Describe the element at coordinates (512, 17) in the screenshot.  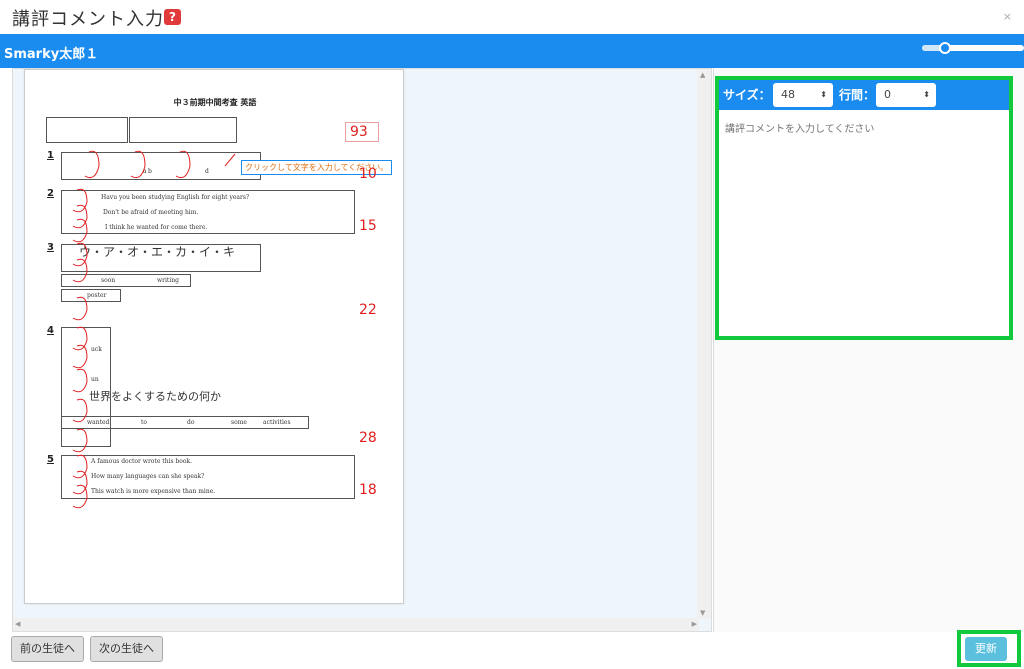
I see `window-titlebar: 講評コメント入力 ? ×` at that location.